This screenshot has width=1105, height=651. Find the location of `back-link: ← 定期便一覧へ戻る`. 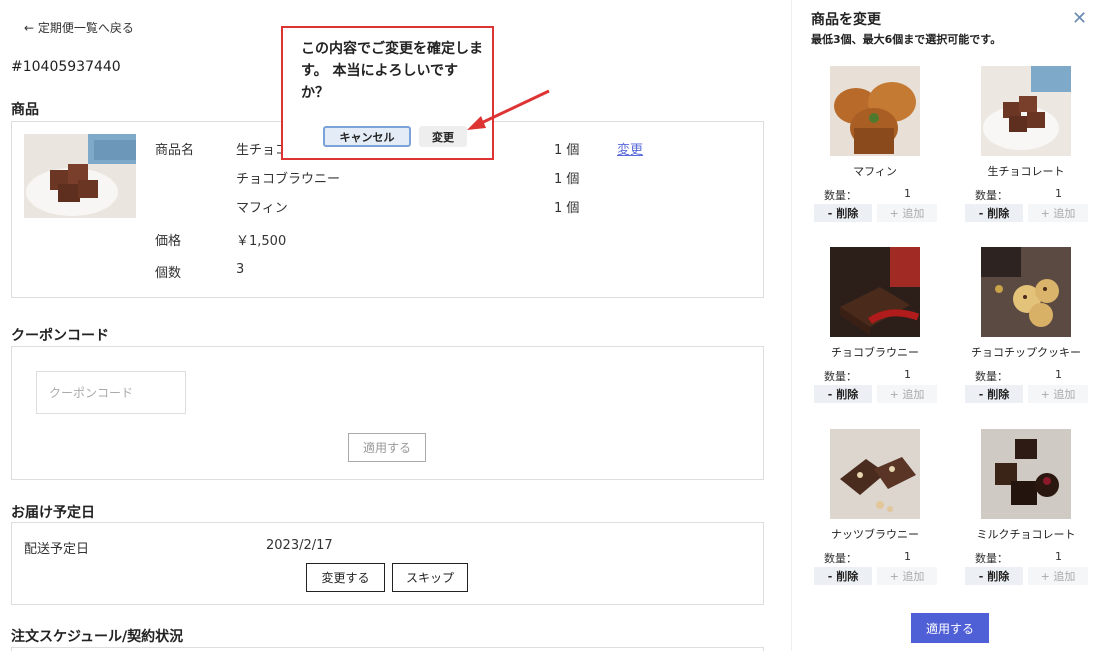

back-link: ← 定期便一覧へ戻る is located at coordinates (79, 27).